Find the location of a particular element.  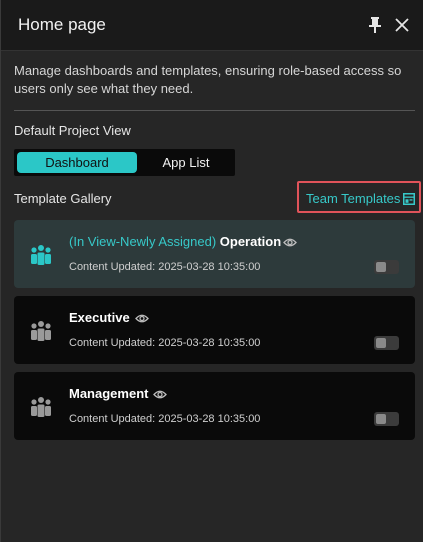

team-templates-link: Team Templates is located at coordinates (359, 197).